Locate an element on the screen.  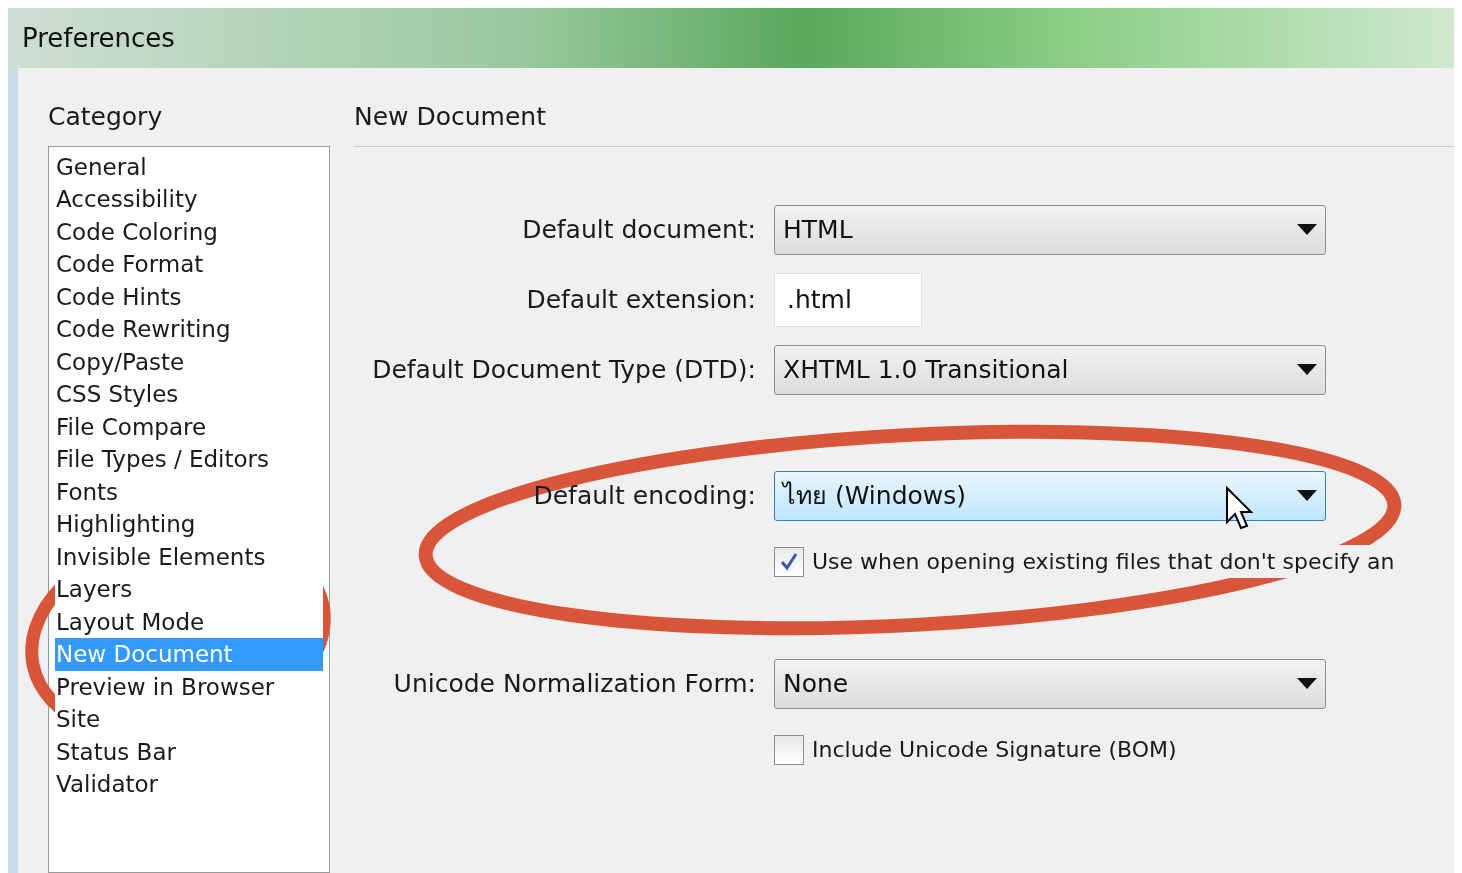
dropdown-field: None is located at coordinates (1050, 683).